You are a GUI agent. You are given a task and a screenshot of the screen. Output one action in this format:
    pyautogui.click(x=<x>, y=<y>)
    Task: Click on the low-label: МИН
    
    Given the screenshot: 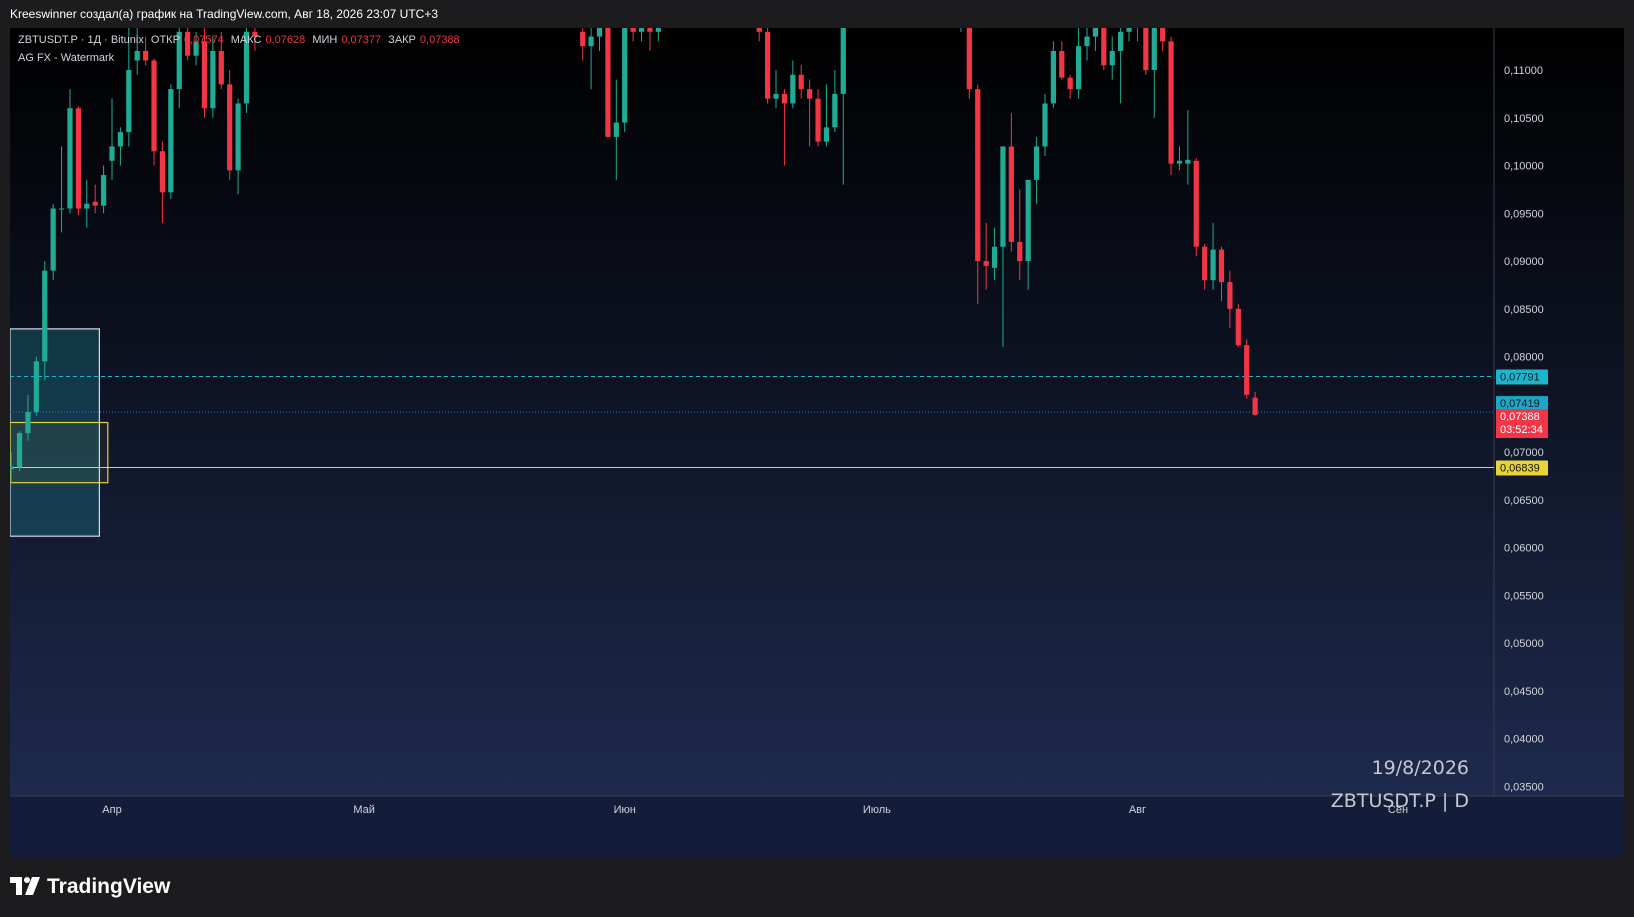 What is the action you would take?
    pyautogui.click(x=325, y=40)
    